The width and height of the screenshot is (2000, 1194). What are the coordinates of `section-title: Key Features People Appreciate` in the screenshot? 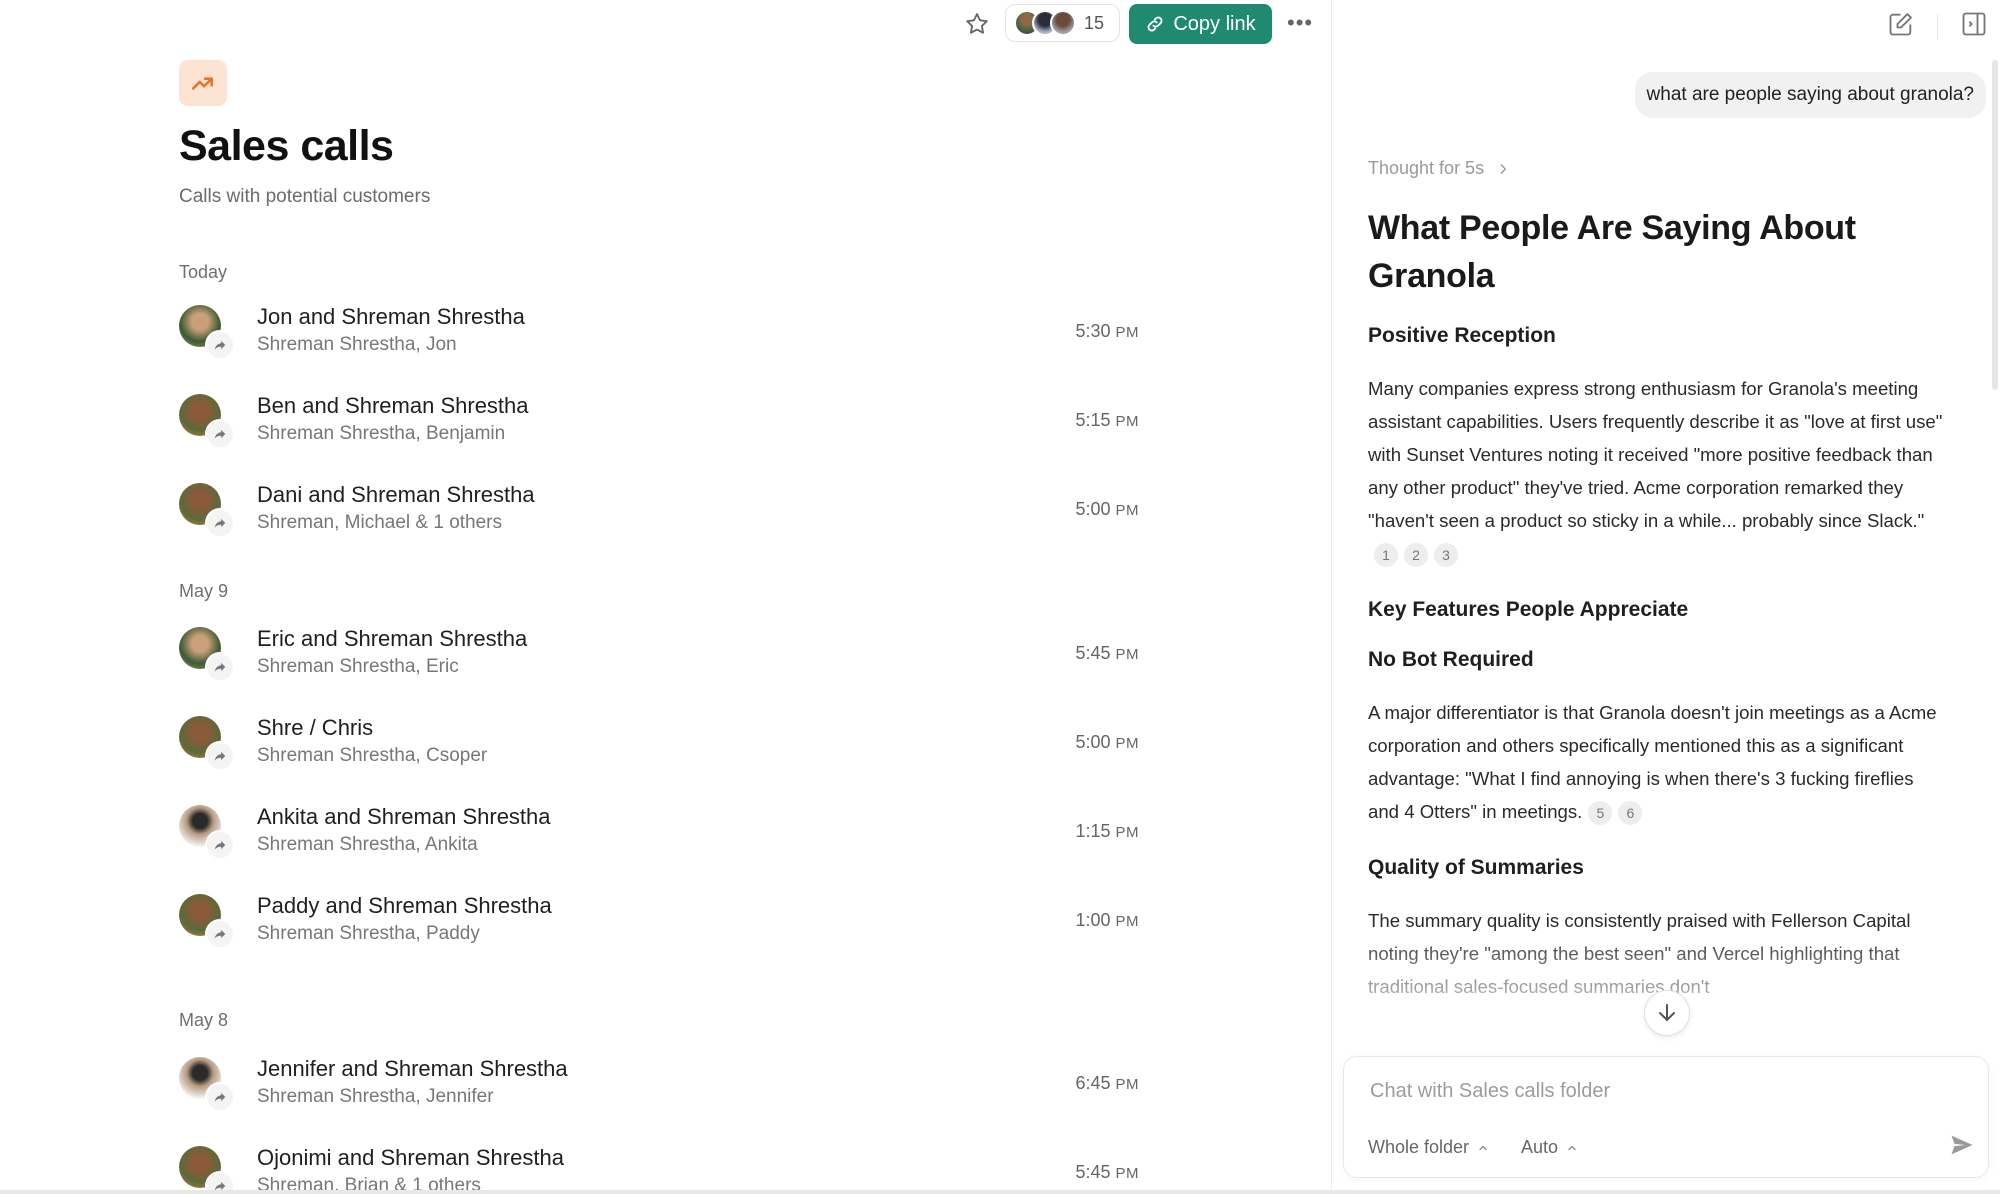 It's located at (1528, 609).